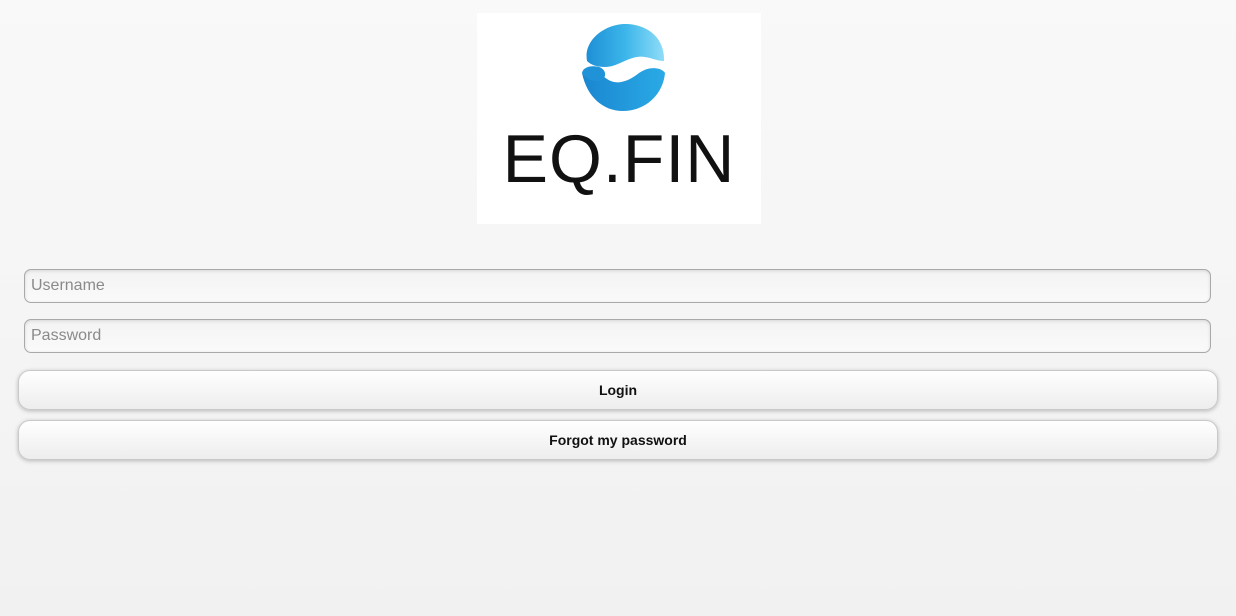 Image resolution: width=1236 pixels, height=616 pixels. Describe the element at coordinates (617, 286) in the screenshot. I see `username-input` at that location.